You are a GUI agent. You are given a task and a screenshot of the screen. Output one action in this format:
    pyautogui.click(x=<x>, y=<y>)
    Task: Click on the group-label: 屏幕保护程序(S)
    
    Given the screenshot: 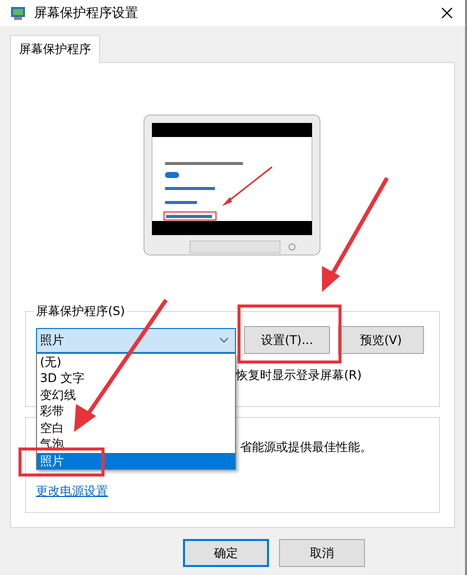 What is the action you would take?
    pyautogui.click(x=80, y=311)
    